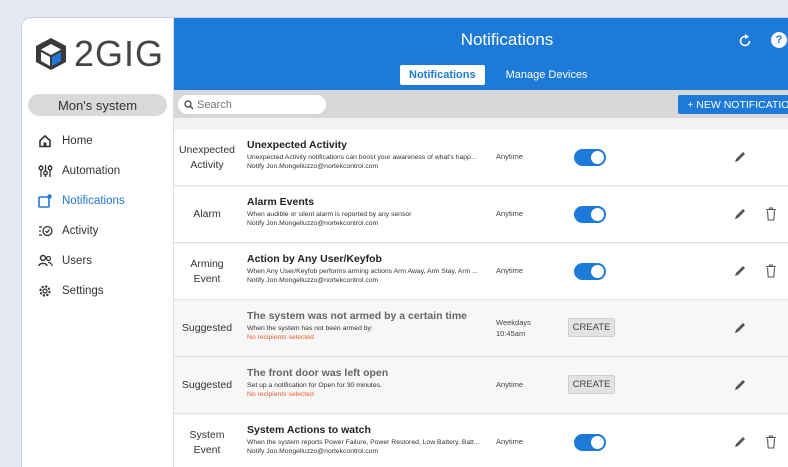 This screenshot has width=788, height=467. I want to click on sidebar-item-home: Home, so click(97, 141).